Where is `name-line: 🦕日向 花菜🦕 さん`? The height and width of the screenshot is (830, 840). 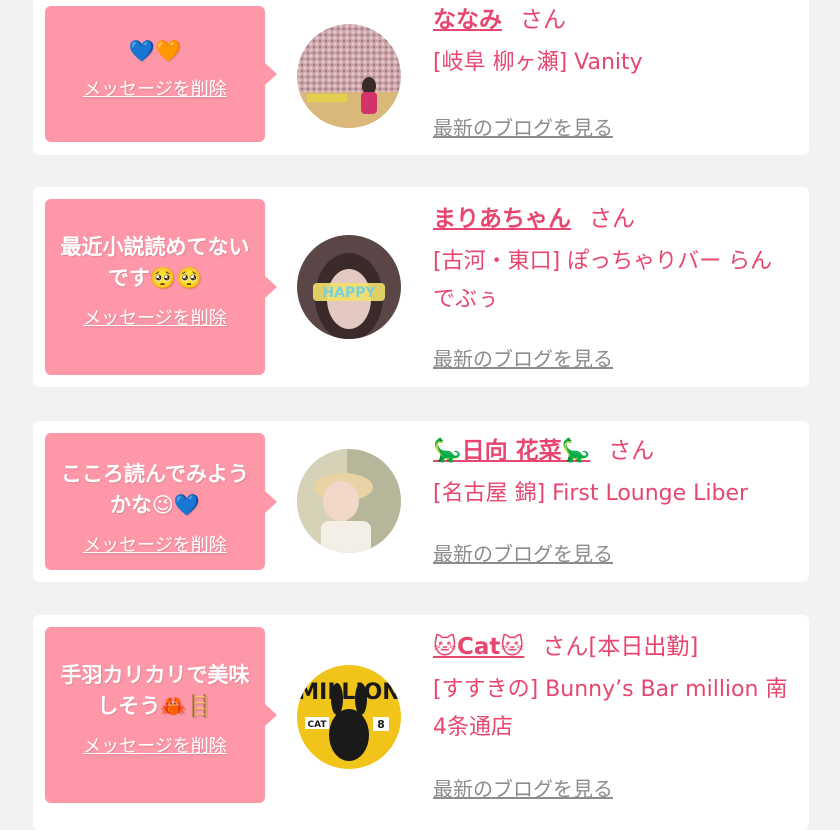 name-line: 🦕日向 花菜🦕 さん is located at coordinates (613, 451).